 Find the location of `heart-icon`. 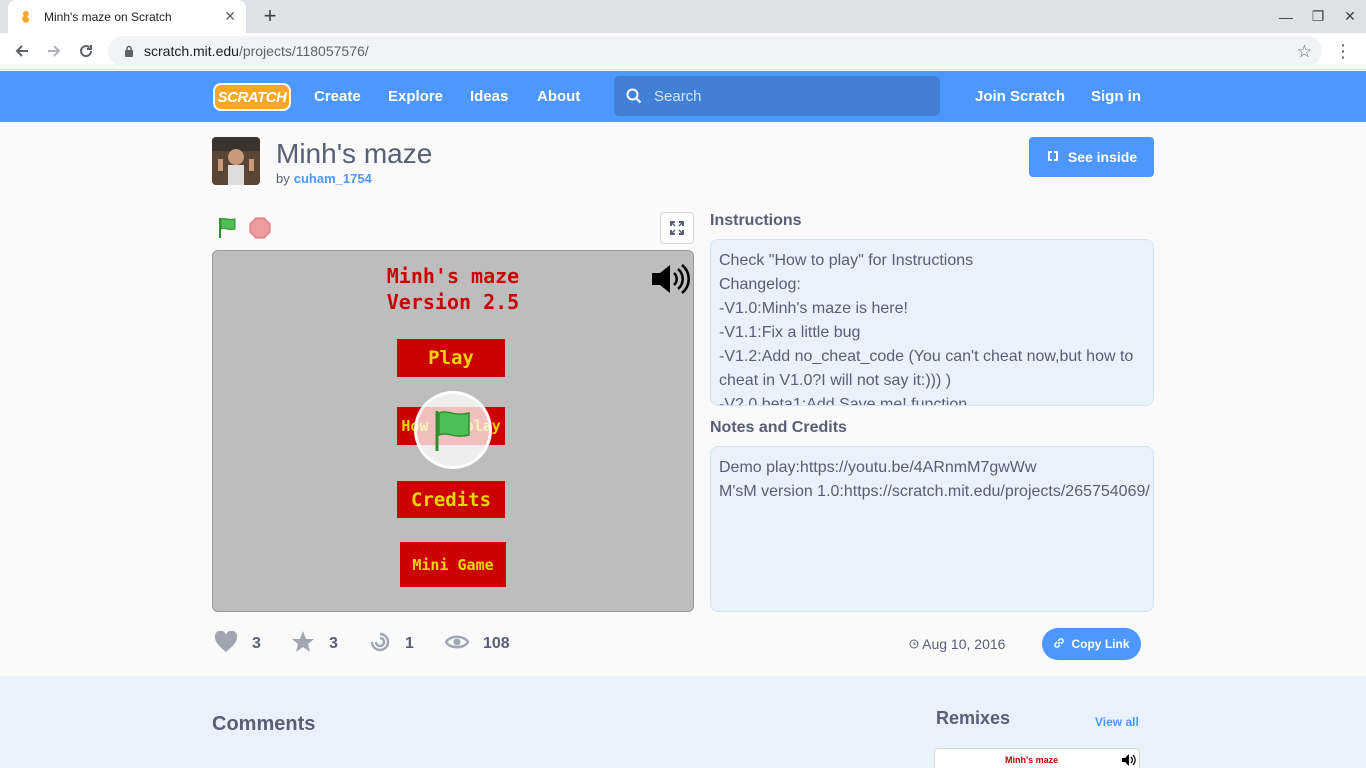

heart-icon is located at coordinates (226, 644).